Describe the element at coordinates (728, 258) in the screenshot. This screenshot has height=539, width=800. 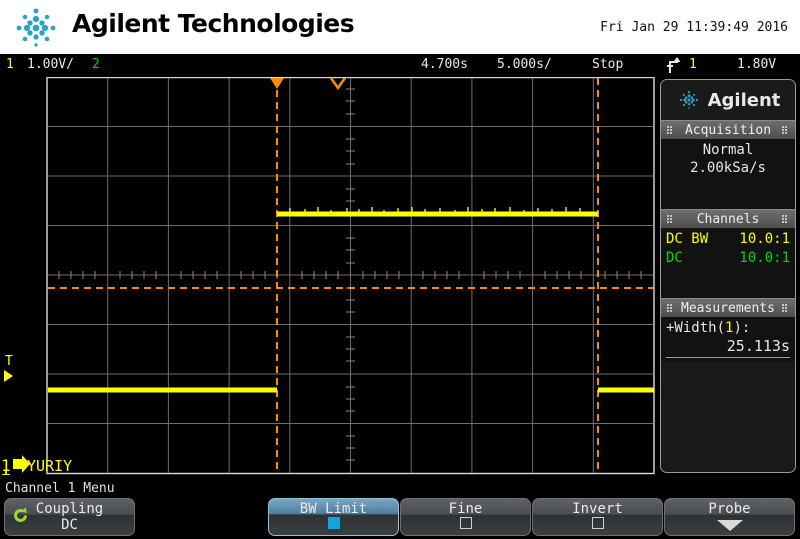
I see `channel-row: DC 10.0:1` at that location.